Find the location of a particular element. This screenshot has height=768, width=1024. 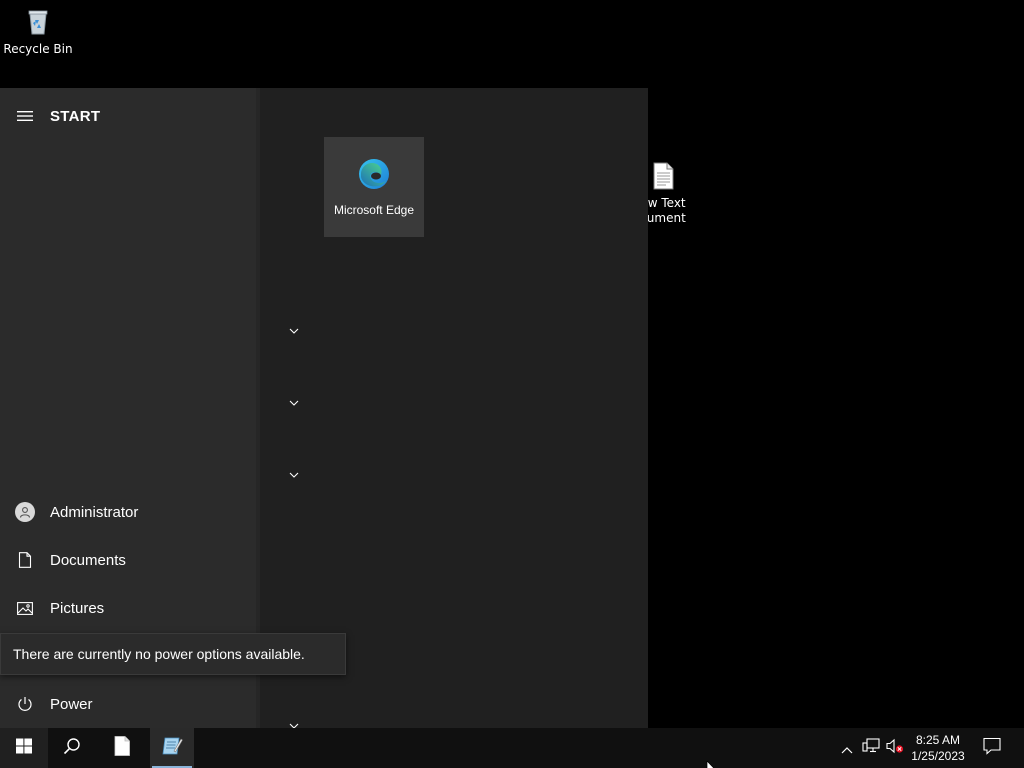

documents-label: Documents is located at coordinates (88, 560).